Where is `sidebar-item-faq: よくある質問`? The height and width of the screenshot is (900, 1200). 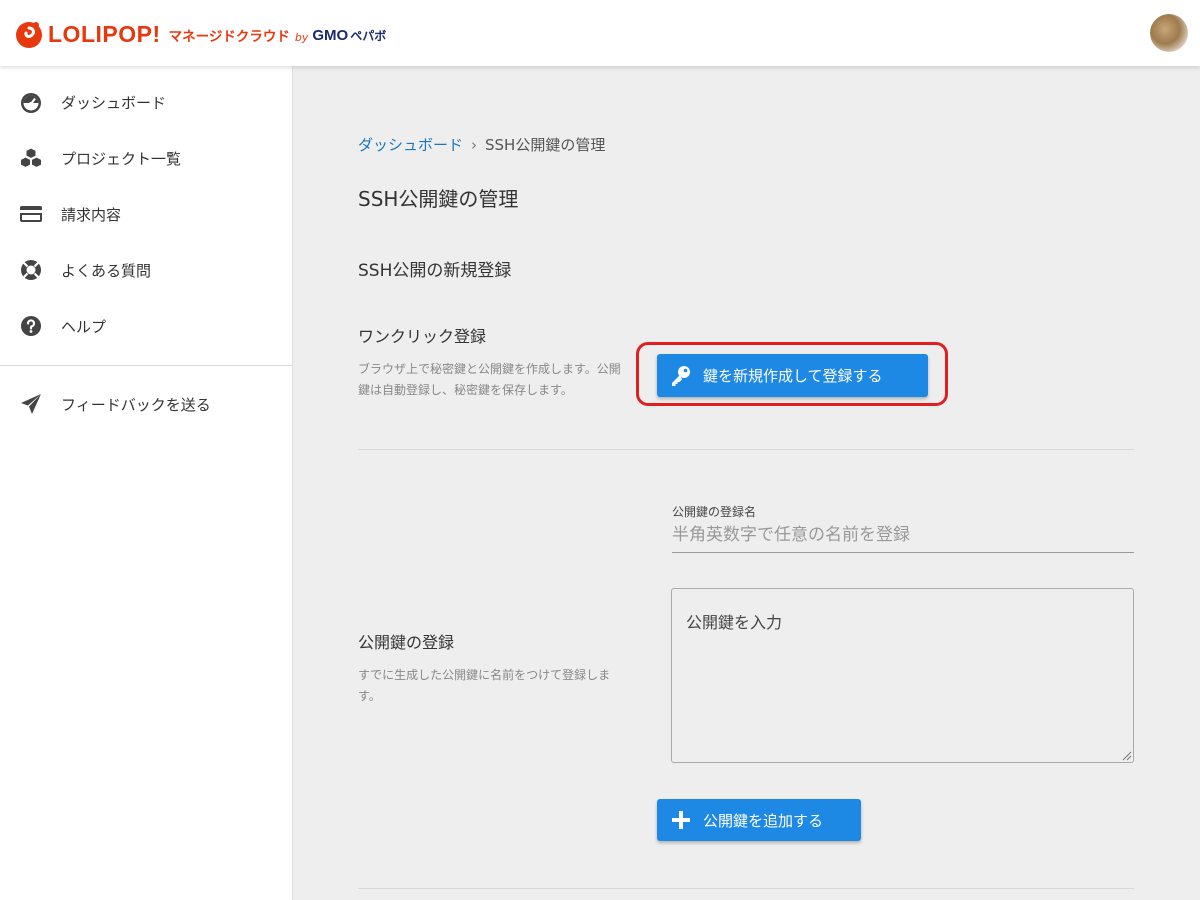 sidebar-item-faq: よくある質問 is located at coordinates (146, 270).